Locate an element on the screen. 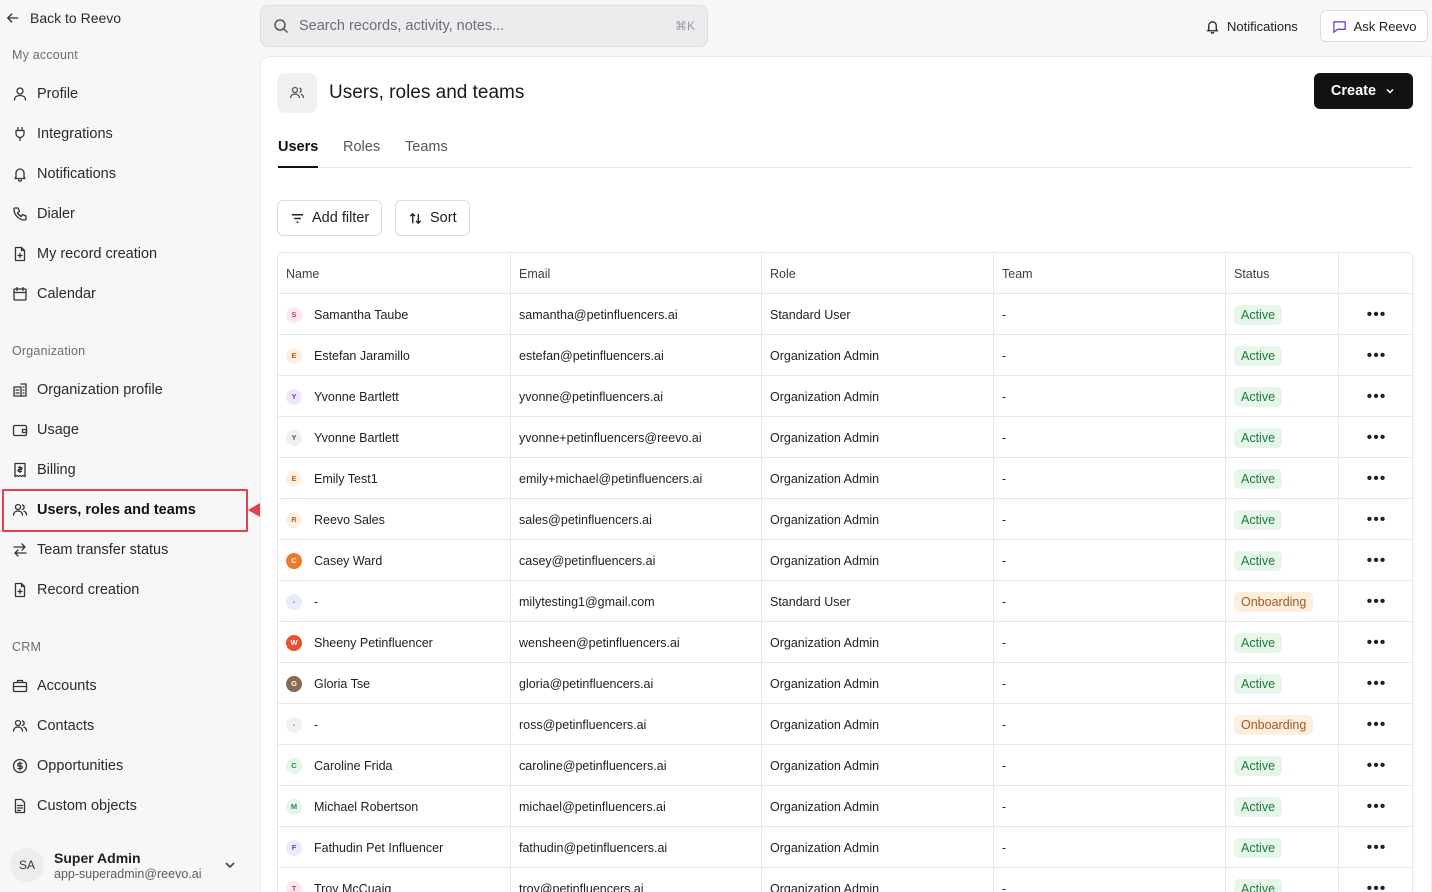 Image resolution: width=1432 pixels, height=892 pixels. sidebar-item-opportunities: Opportunities is located at coordinates (127, 766).